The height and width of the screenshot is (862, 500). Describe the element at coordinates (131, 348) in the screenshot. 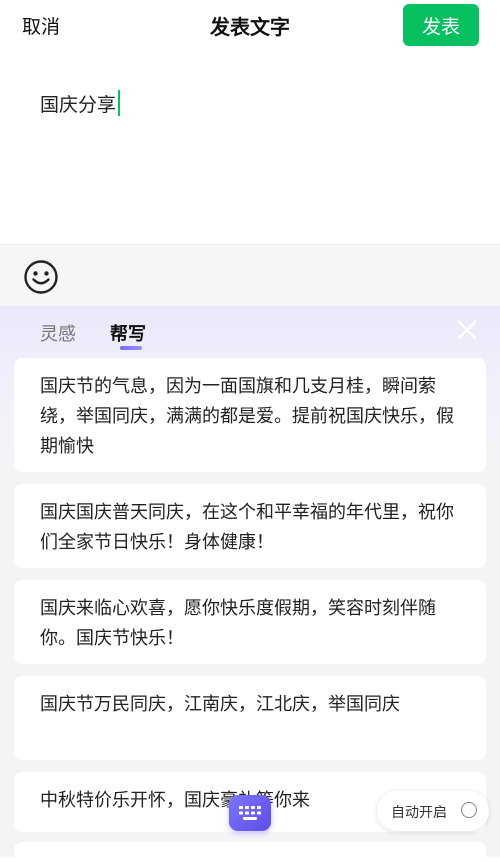

I see `active-tab-indicator` at that location.